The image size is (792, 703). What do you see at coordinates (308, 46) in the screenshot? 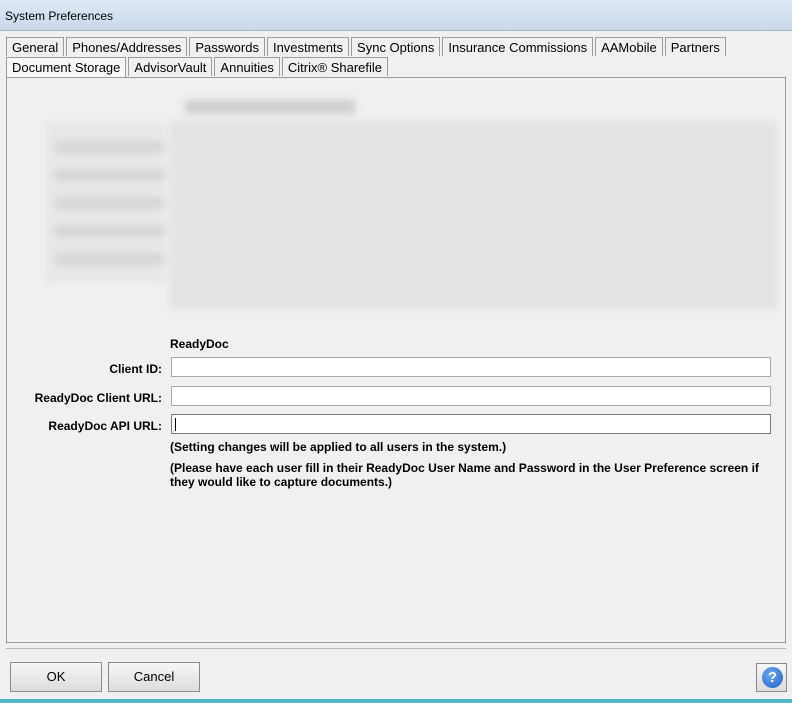
I see `tab-investments: Investments` at bounding box center [308, 46].